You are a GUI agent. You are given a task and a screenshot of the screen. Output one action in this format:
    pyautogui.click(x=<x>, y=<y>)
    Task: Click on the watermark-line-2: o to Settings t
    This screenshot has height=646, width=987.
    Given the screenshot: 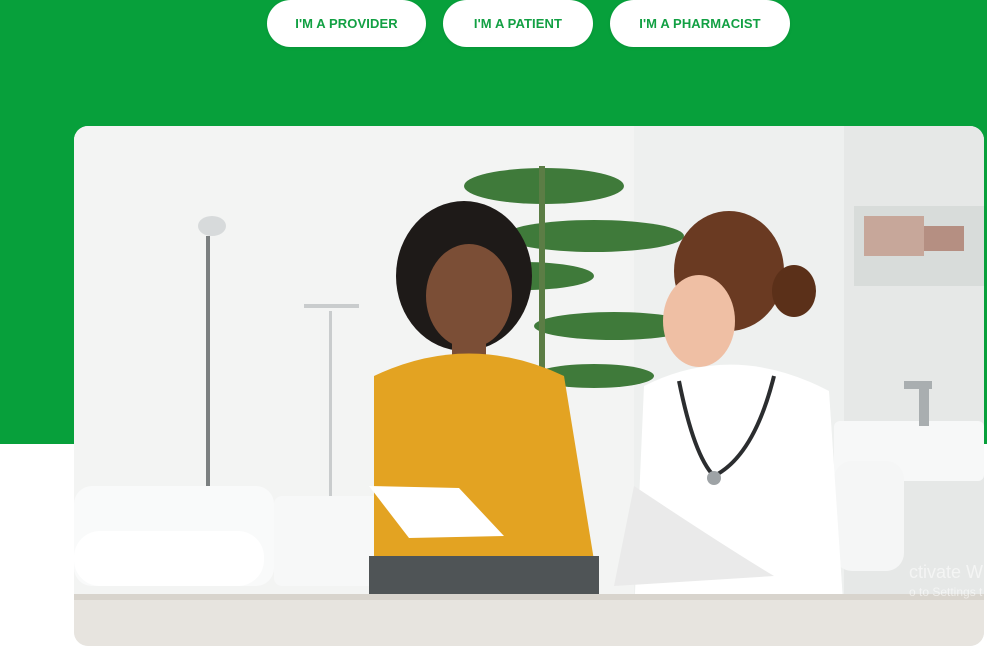 What is the action you would take?
    pyautogui.click(x=945, y=592)
    